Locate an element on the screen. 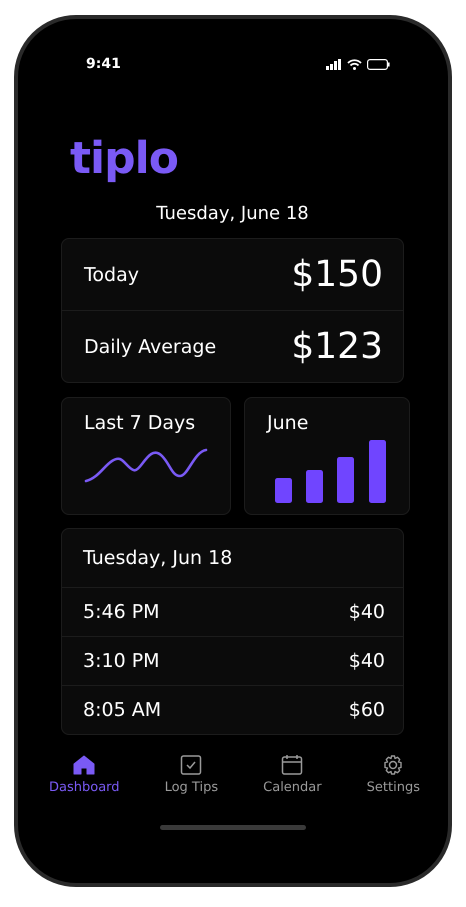 The width and height of the screenshot is (466, 907). entry-time: 8:05 AM is located at coordinates (122, 710).